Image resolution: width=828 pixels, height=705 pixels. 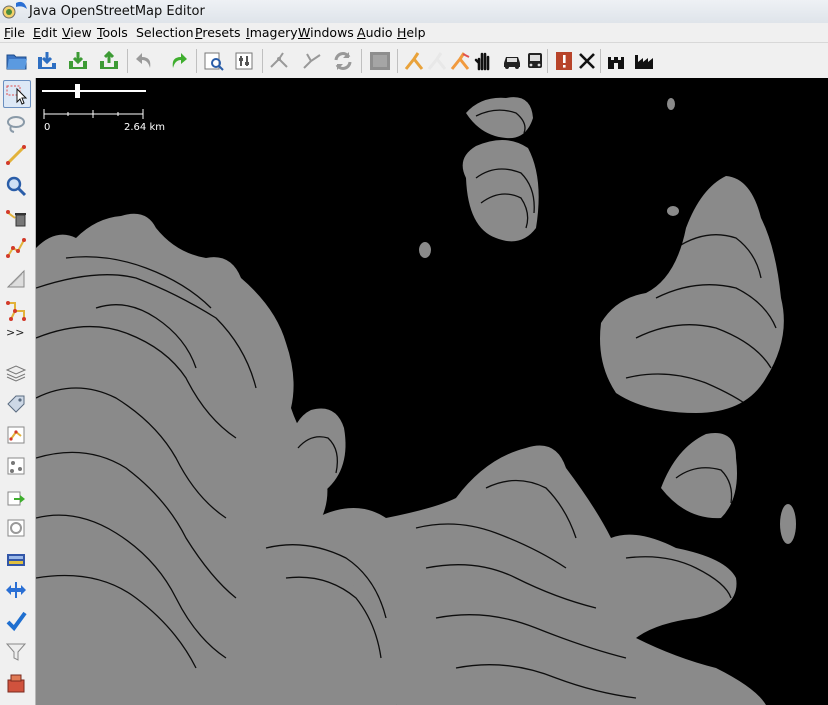 What do you see at coordinates (17, 94) in the screenshot?
I see `select-icon` at bounding box center [17, 94].